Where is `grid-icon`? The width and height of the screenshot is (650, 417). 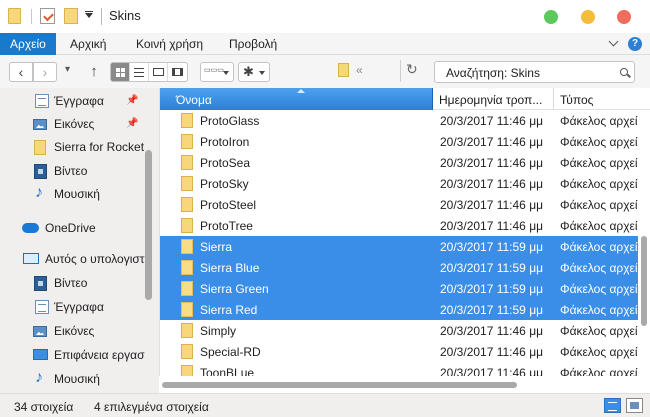
grid-icon is located at coordinates (120, 72).